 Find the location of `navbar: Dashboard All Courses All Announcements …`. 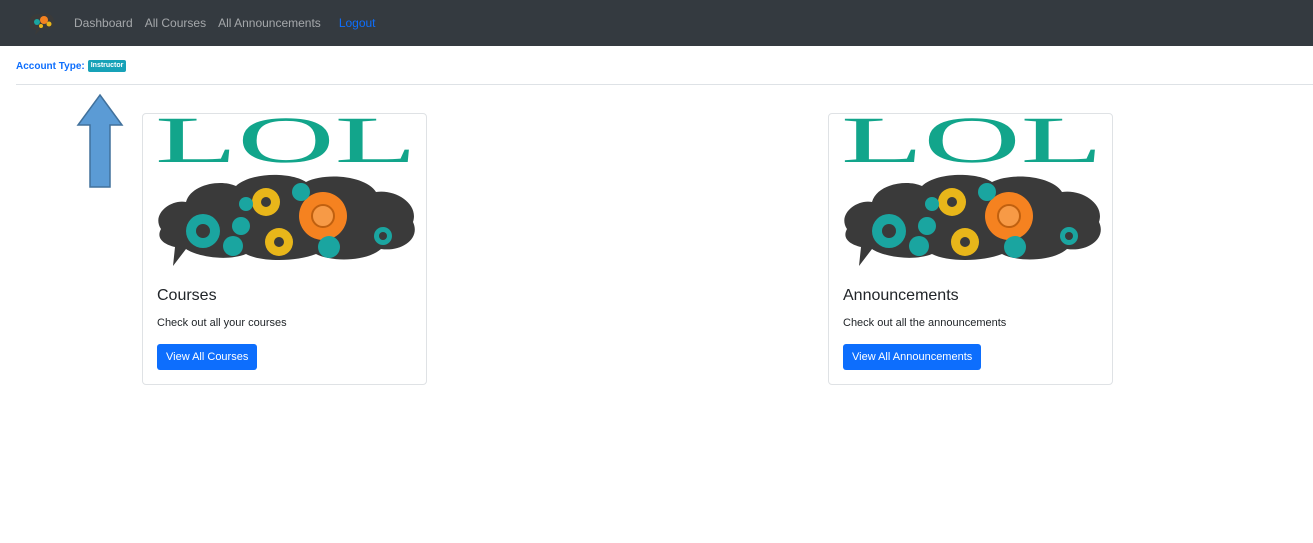

navbar: Dashboard All Courses All Announcements … is located at coordinates (656, 23).